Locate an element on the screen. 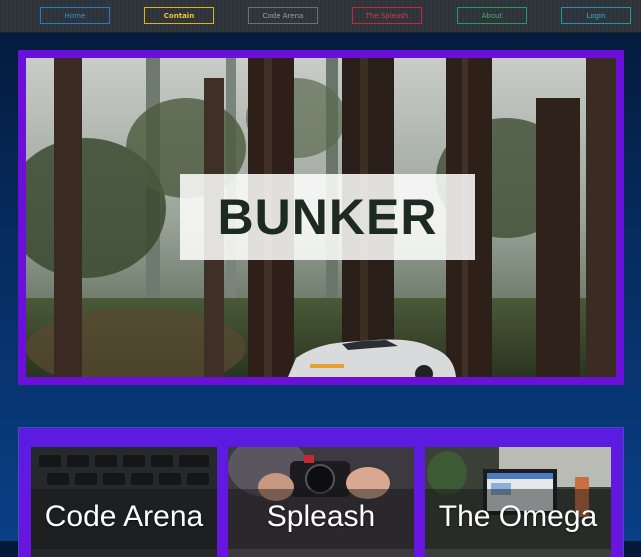 The width and height of the screenshot is (641, 557). nav-home-button: Home is located at coordinates (75, 15).